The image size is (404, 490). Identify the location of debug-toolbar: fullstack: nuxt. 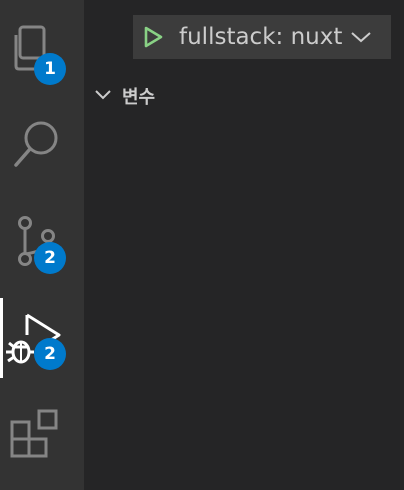
(262, 37).